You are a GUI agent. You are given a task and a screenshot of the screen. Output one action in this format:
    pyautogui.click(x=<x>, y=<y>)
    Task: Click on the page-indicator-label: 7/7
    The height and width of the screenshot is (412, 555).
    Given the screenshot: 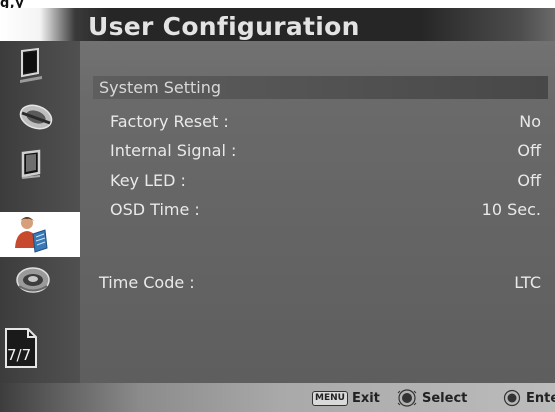 What is the action you would take?
    pyautogui.click(x=19, y=355)
    